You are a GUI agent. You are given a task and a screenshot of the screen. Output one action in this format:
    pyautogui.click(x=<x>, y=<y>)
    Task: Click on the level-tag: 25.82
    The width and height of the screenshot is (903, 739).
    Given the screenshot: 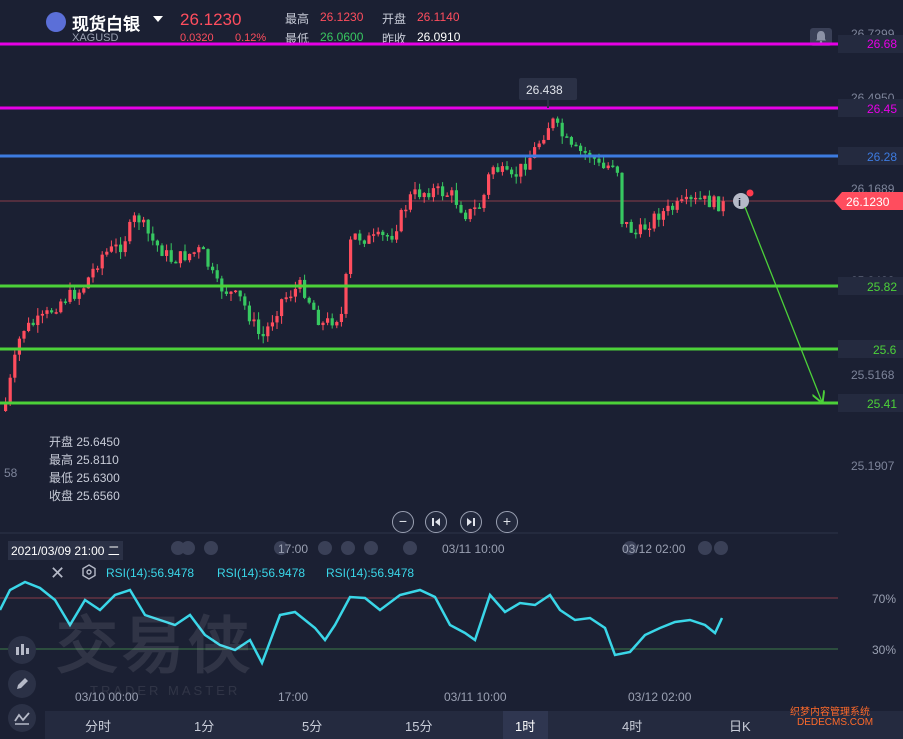 What is the action you would take?
    pyautogui.click(x=882, y=287)
    